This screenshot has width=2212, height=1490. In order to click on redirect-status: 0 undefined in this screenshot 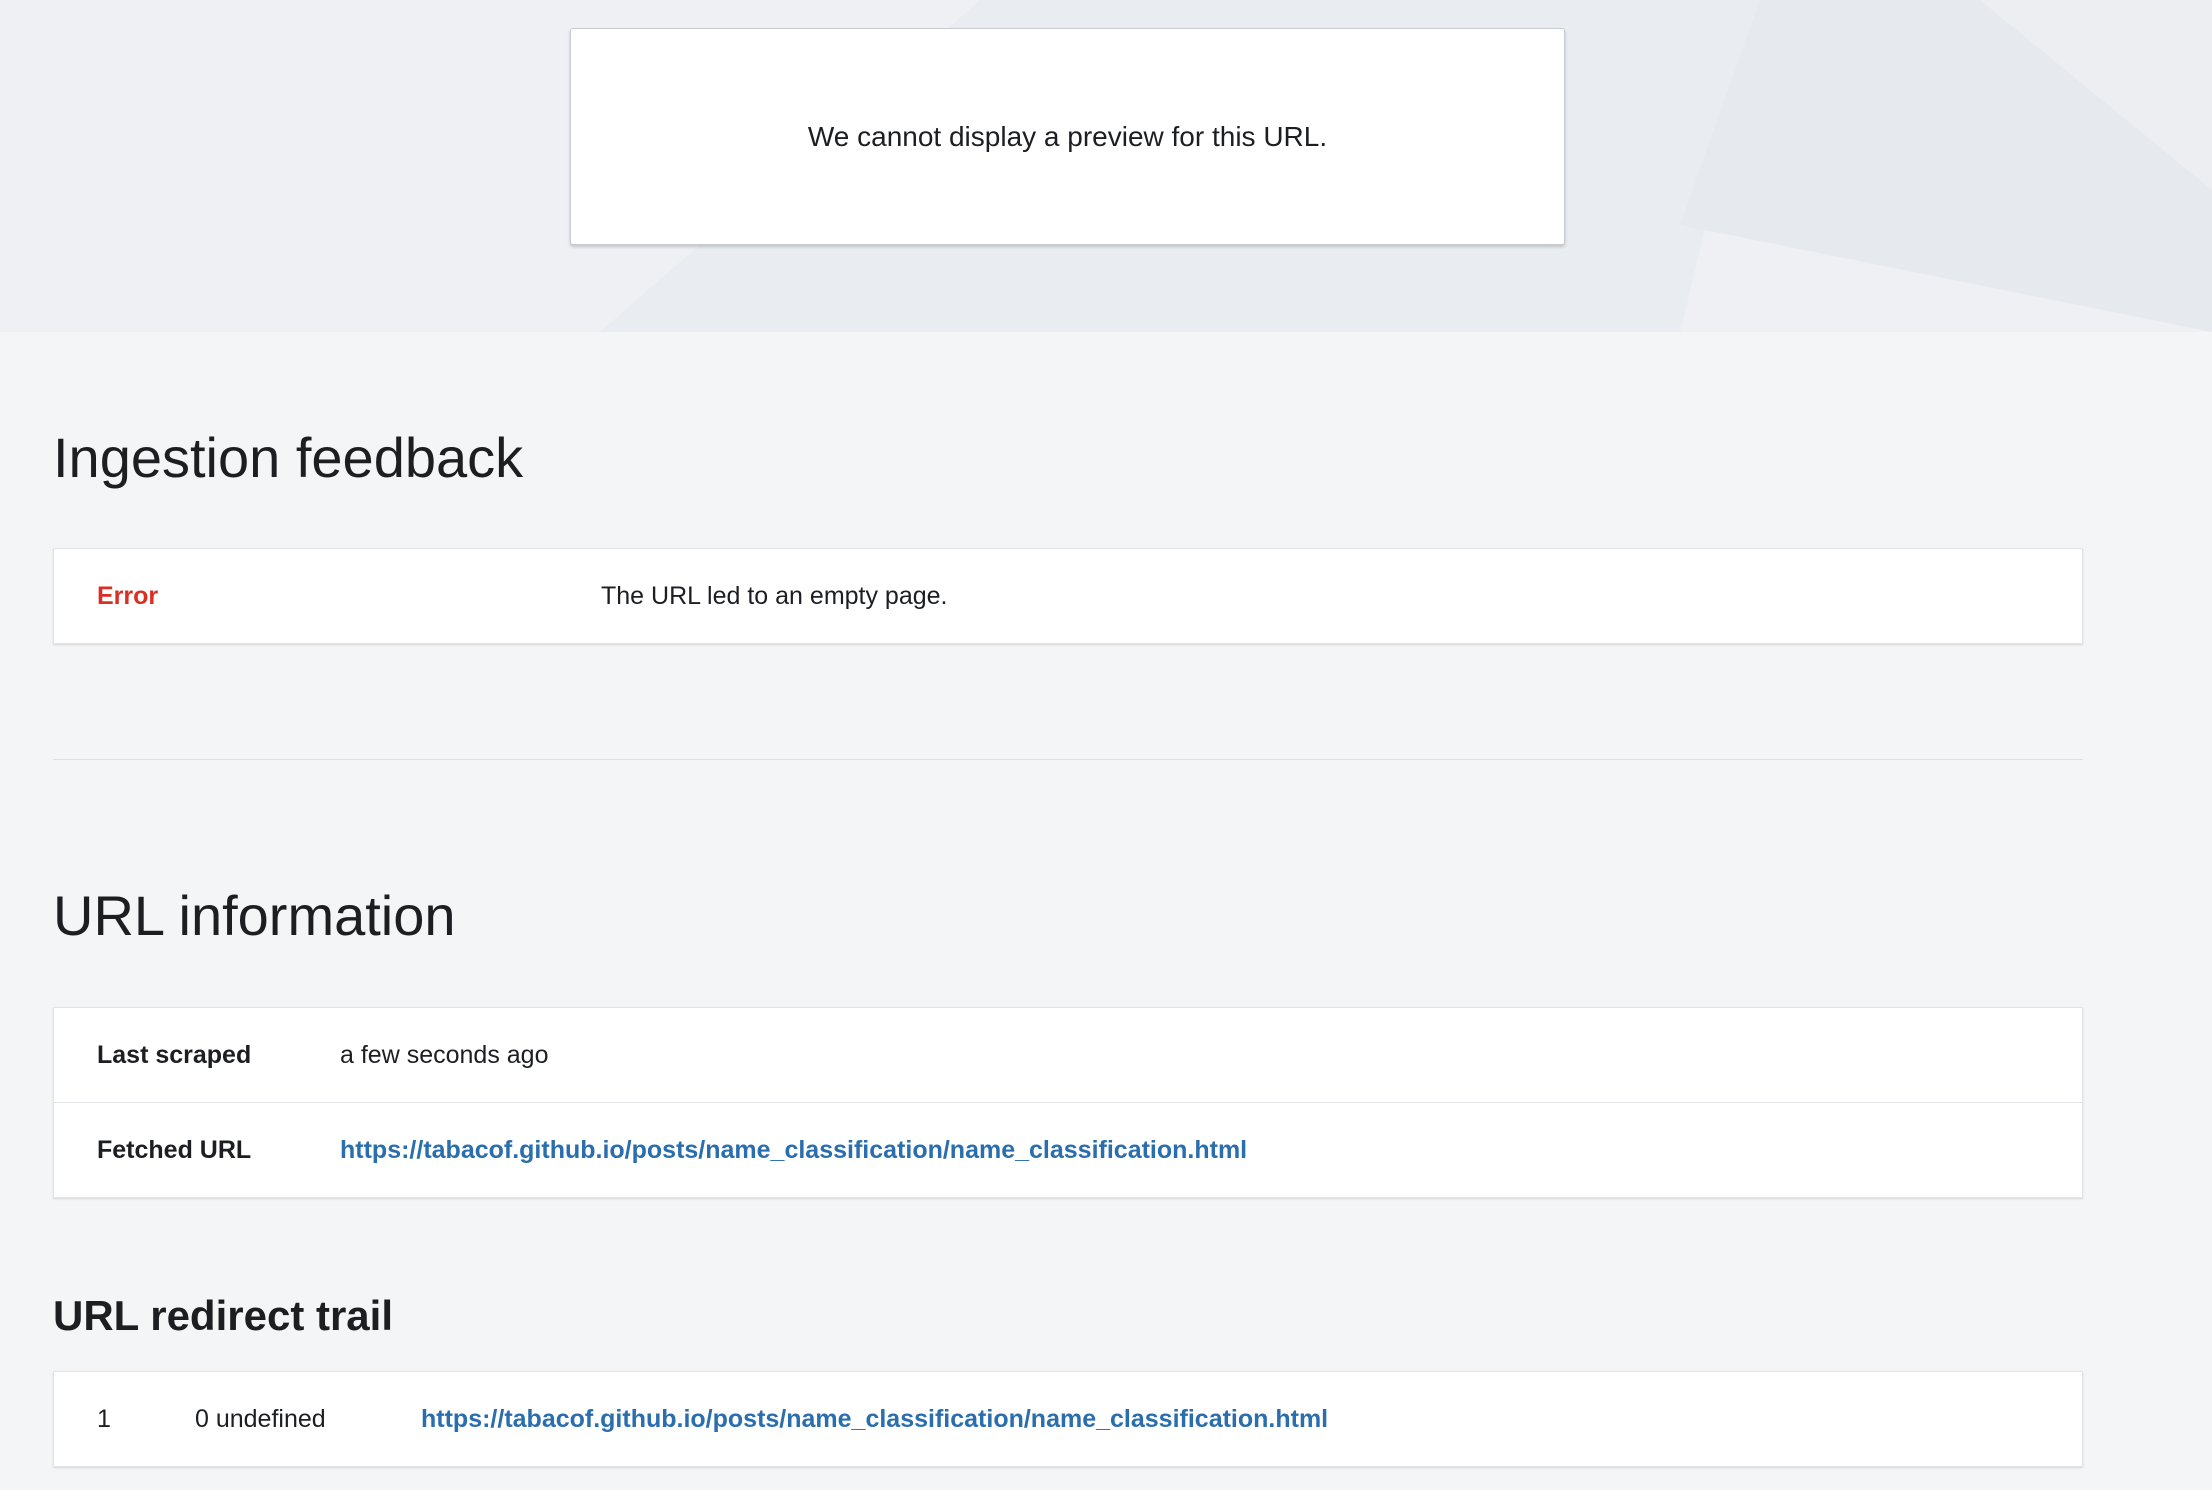, I will do `click(260, 1418)`.